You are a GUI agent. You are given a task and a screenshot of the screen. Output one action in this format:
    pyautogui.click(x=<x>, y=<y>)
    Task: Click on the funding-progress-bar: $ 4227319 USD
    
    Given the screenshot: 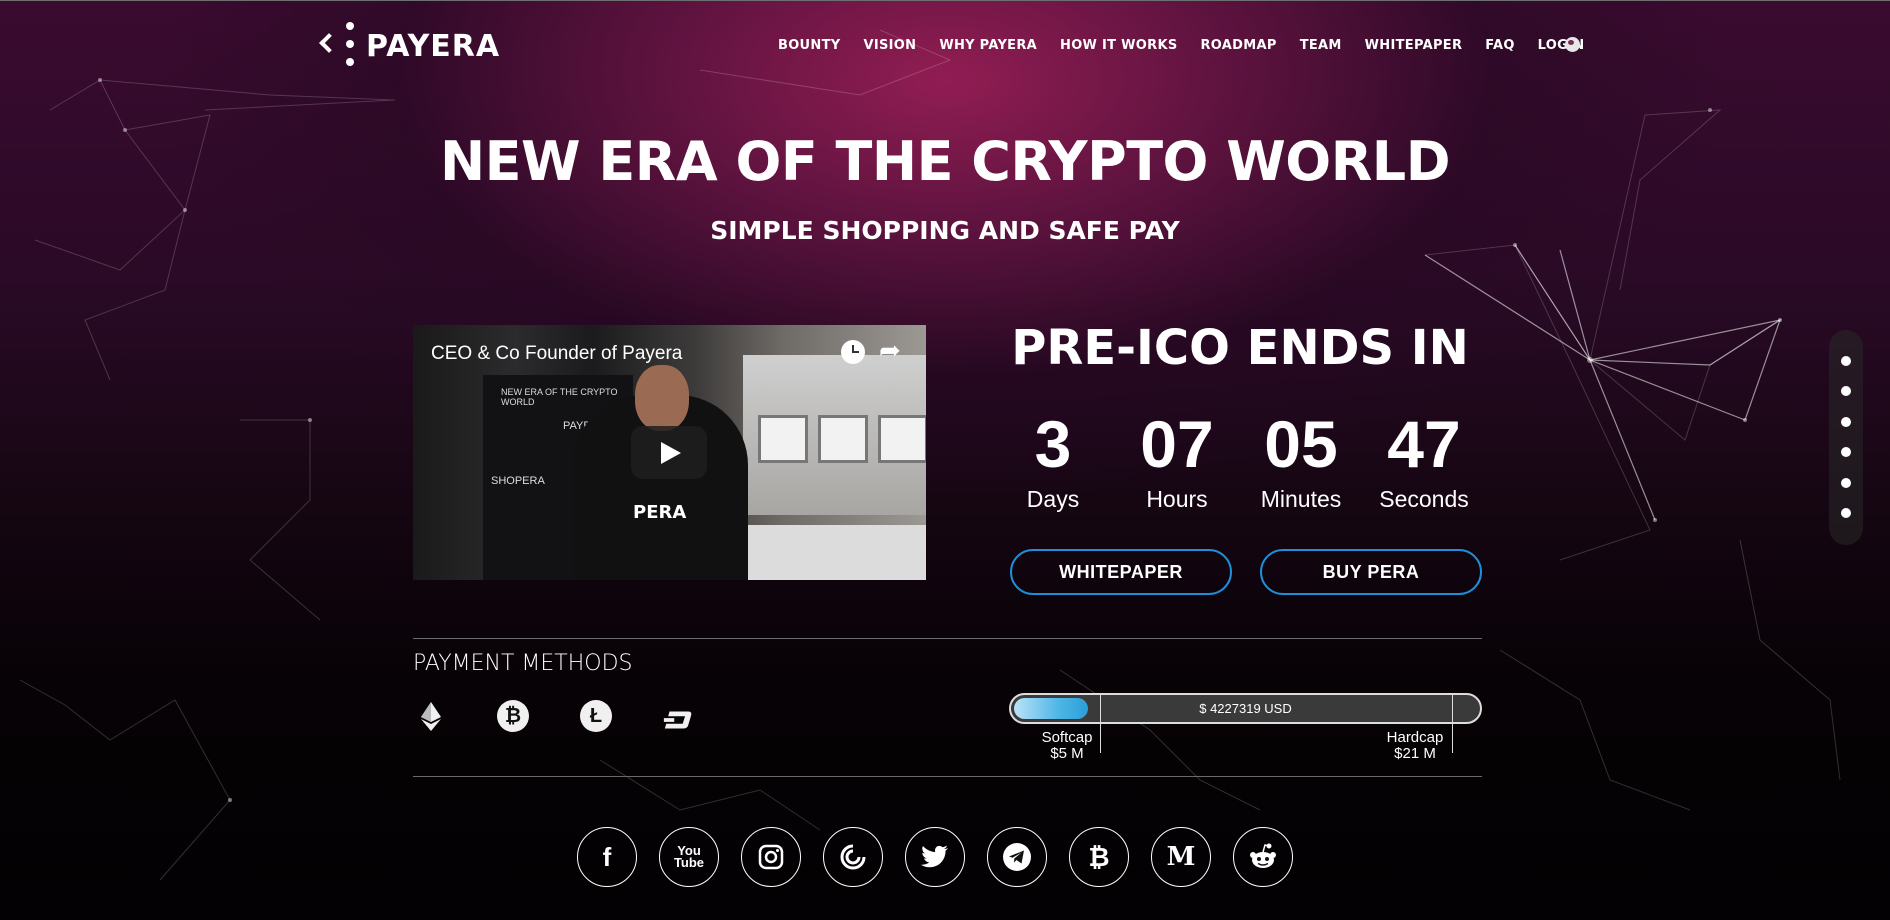 What is the action you would take?
    pyautogui.click(x=1245, y=708)
    